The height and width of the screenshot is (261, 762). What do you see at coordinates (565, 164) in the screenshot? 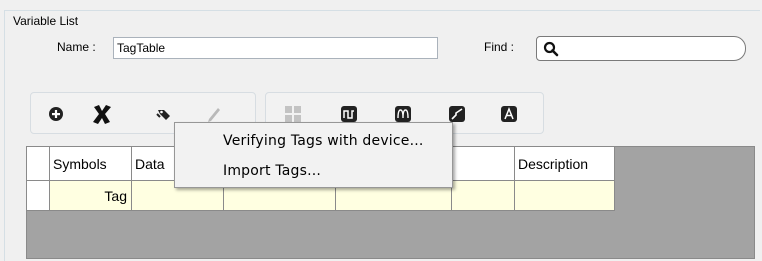
I see `header-description: Description` at bounding box center [565, 164].